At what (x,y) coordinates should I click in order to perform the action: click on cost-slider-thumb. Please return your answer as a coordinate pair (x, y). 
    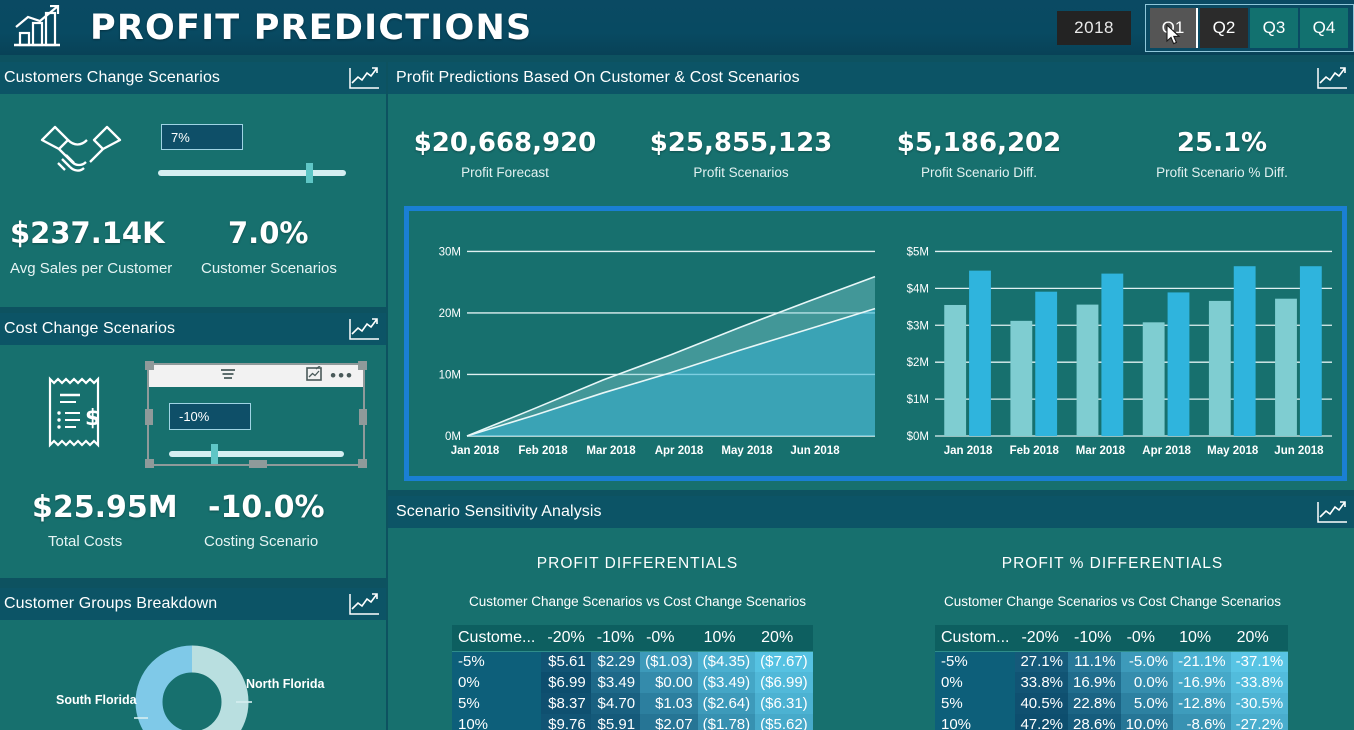
    Looking at the image, I should click on (214, 454).